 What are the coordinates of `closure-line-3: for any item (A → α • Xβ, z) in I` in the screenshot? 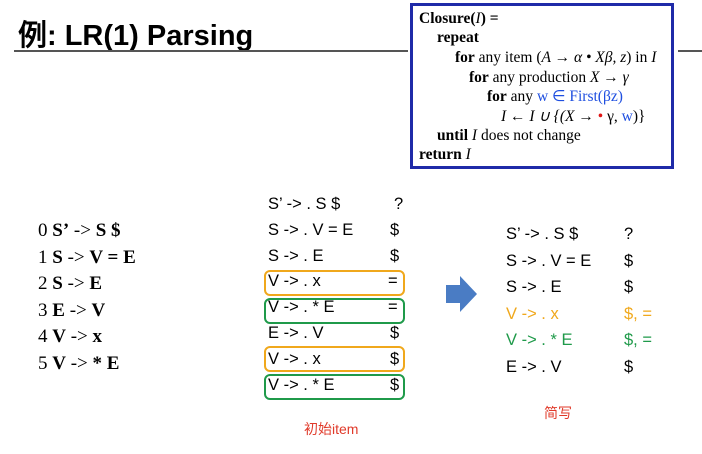 It's located at (555, 58).